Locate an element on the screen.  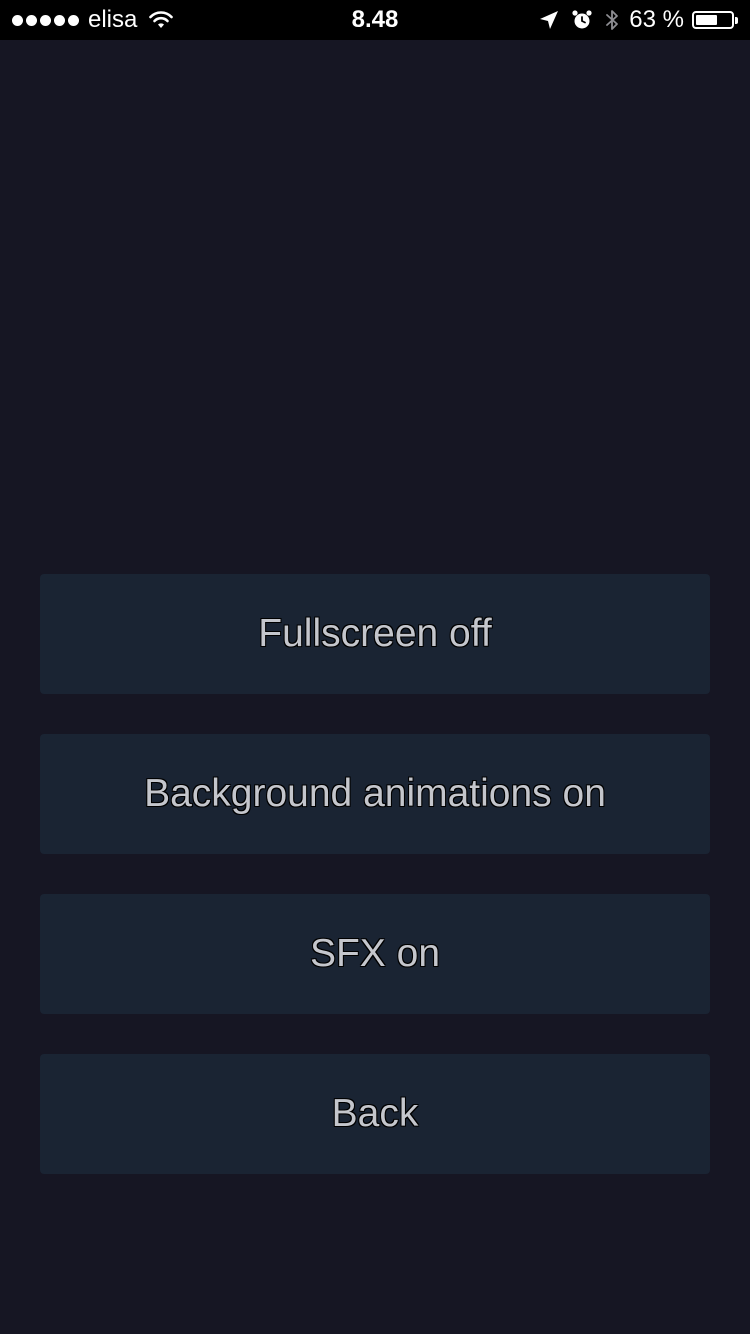
status-bar: elisa 8.48 63 % is located at coordinates (375, 20).